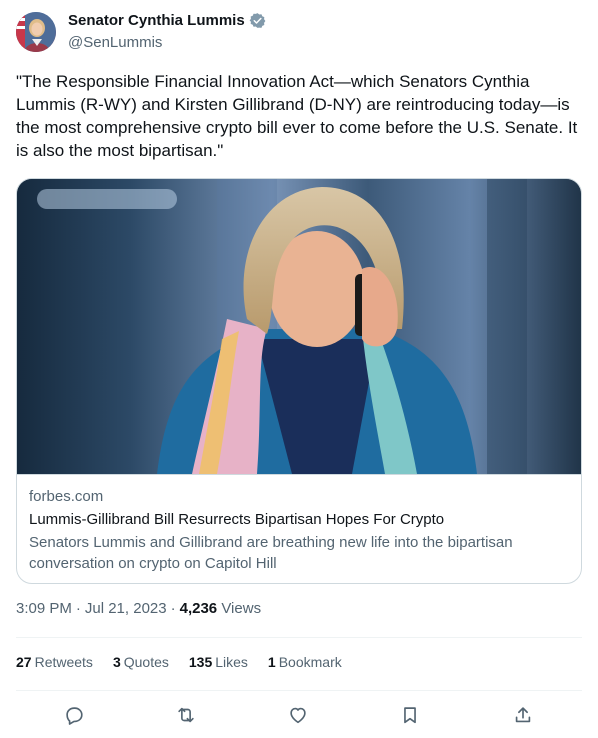  Describe the element at coordinates (257, 20) in the screenshot. I see `verified-badge-icon` at that location.